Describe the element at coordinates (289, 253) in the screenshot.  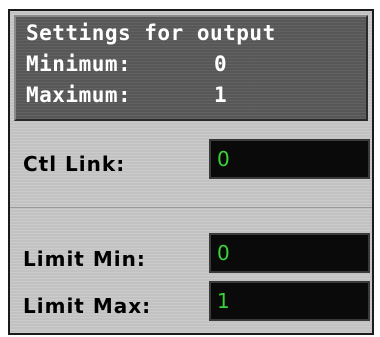
I see `limit-min-field: 0` at that location.